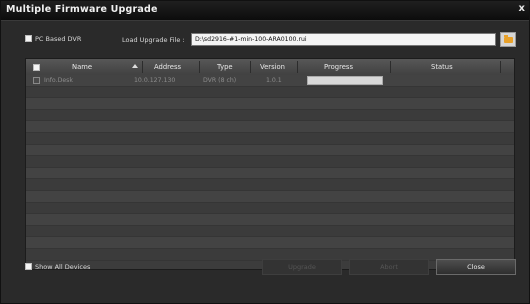 Image resolution: width=530 pixels, height=304 pixels. What do you see at coordinates (36, 67) in the screenshot?
I see `select-all-checkbox` at bounding box center [36, 67].